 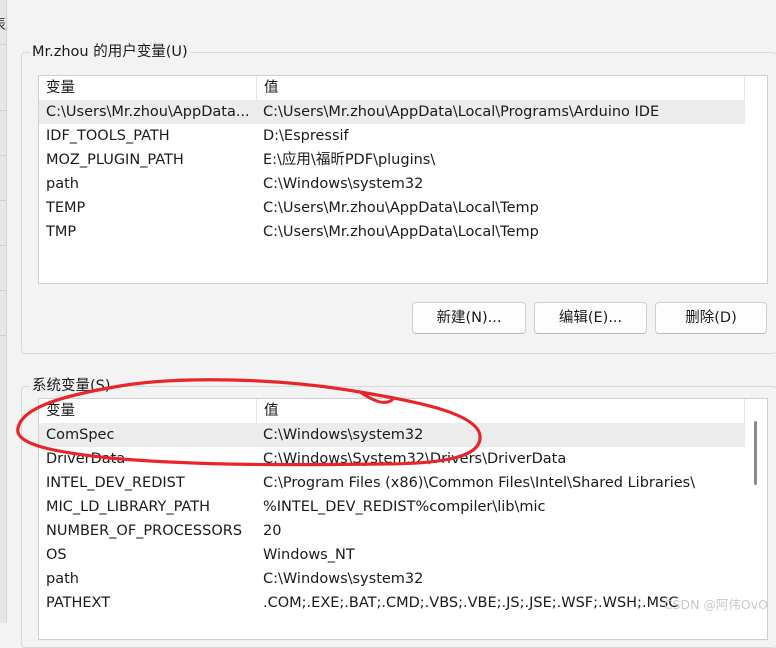 What do you see at coordinates (78, 603) in the screenshot?
I see `variable-name: PATHEXT` at bounding box center [78, 603].